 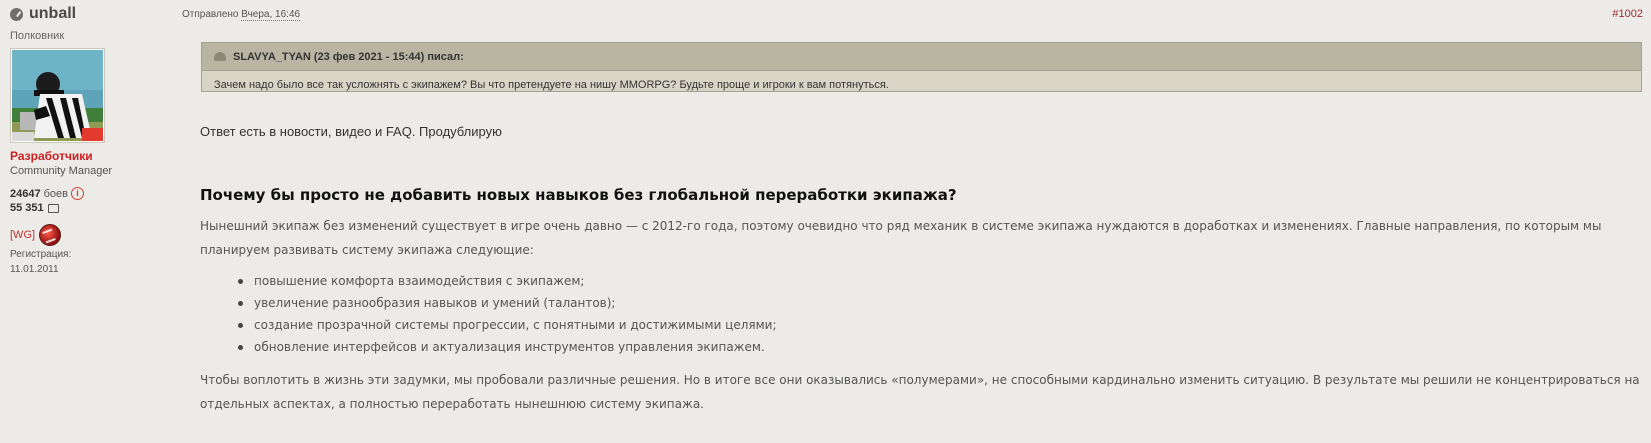 What do you see at coordinates (53, 208) in the screenshot?
I see `comment-icon` at bounding box center [53, 208].